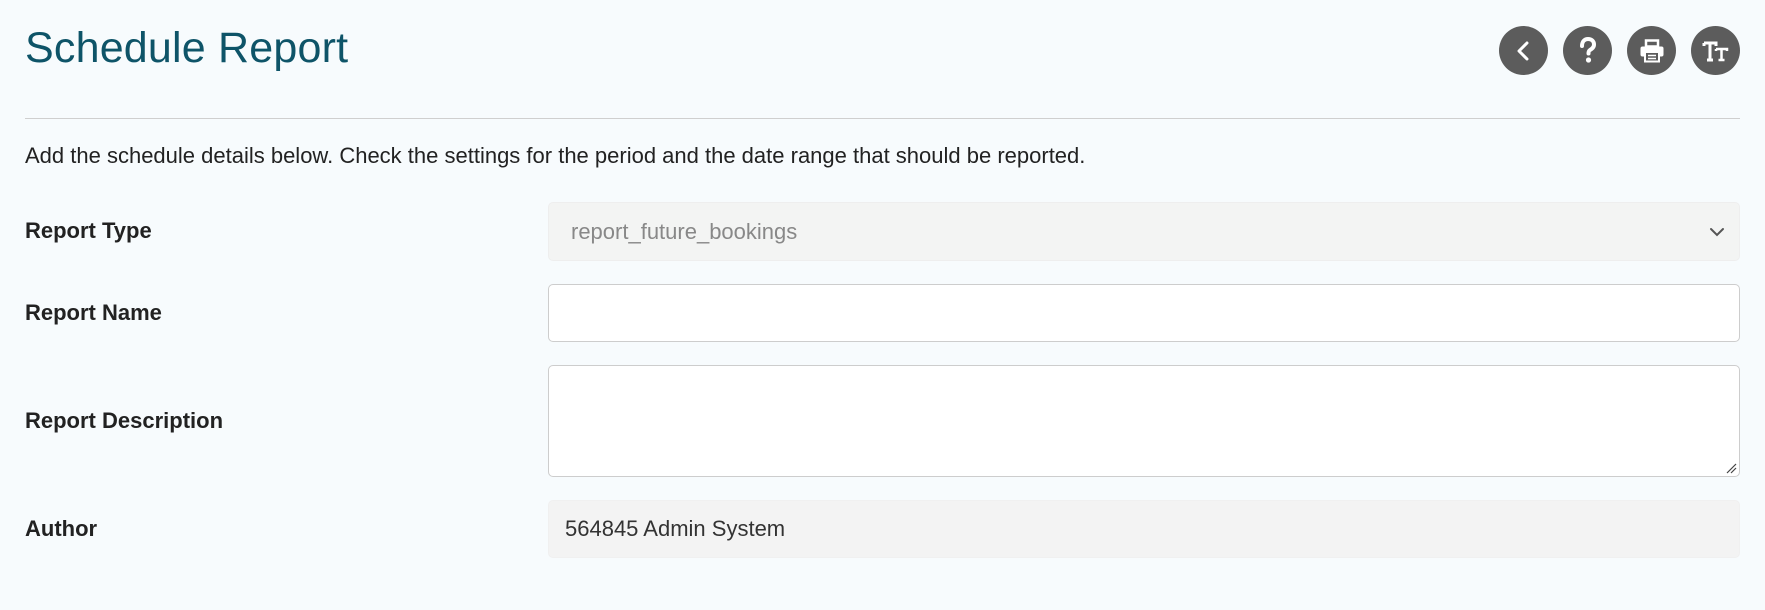 Image resolution: width=1765 pixels, height=610 pixels. What do you see at coordinates (675, 528) in the screenshot?
I see `author-value: 564845 Admin System` at bounding box center [675, 528].